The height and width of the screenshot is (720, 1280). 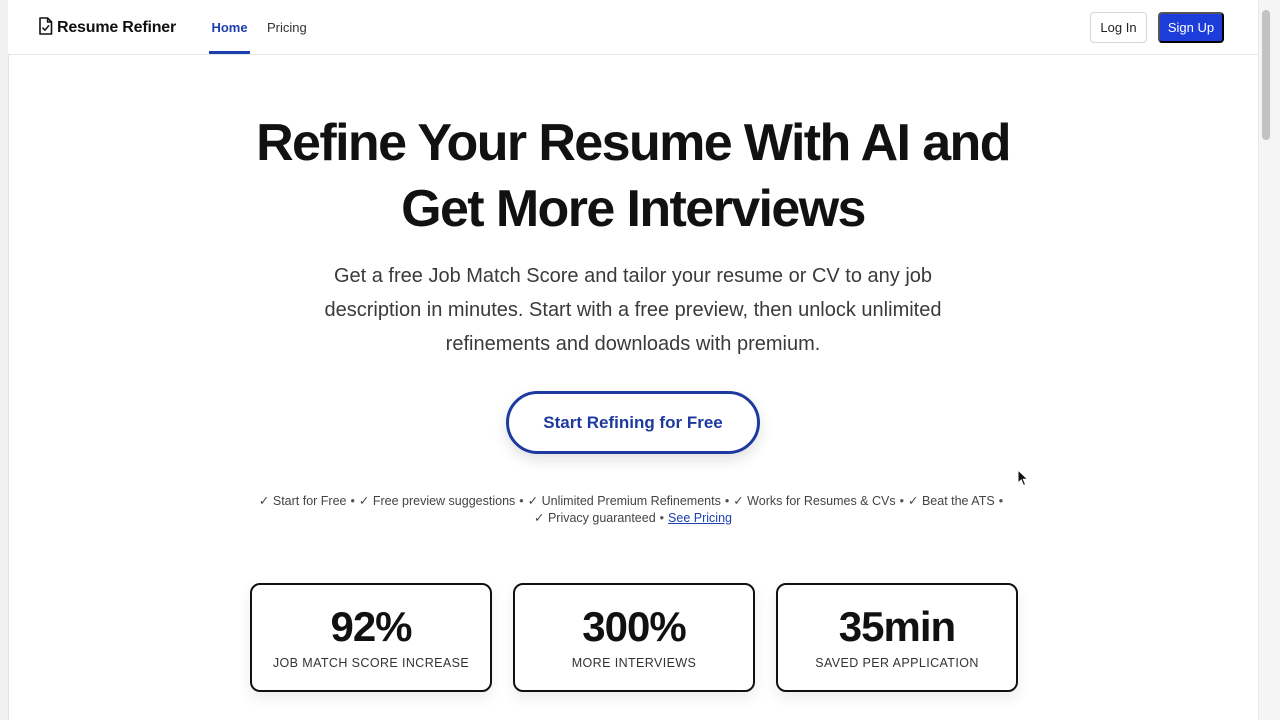 What do you see at coordinates (437, 501) in the screenshot?
I see `feature-item: ✓ Free preview suggestions` at bounding box center [437, 501].